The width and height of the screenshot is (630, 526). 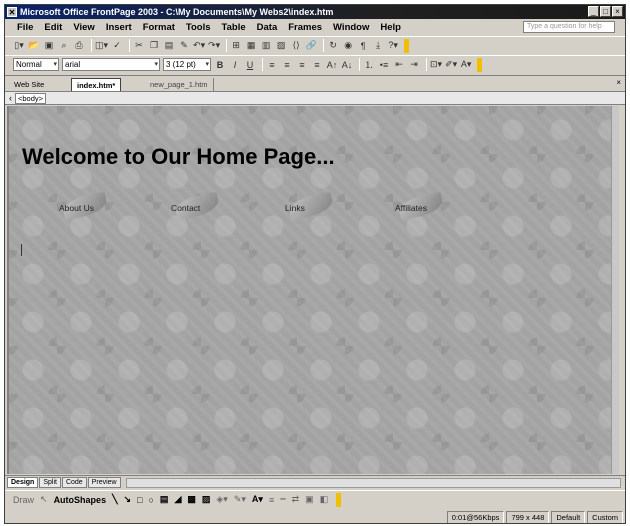 What do you see at coordinates (605, 11) in the screenshot?
I see `maximize-button: □` at bounding box center [605, 11].